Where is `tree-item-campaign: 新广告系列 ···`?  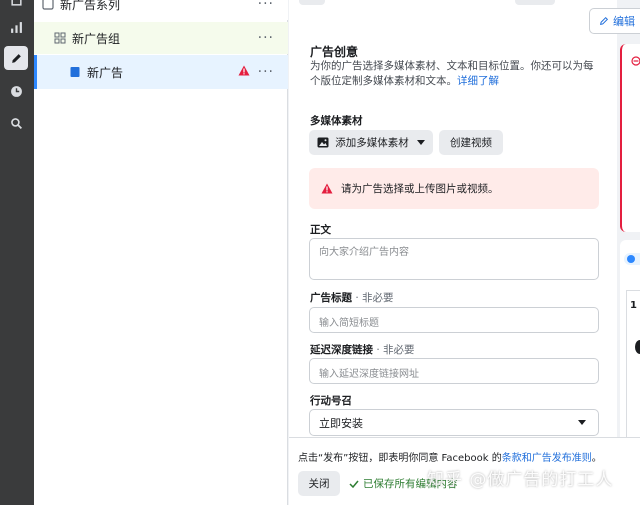
tree-item-campaign: 新广告系列 ··· is located at coordinates (161, 10).